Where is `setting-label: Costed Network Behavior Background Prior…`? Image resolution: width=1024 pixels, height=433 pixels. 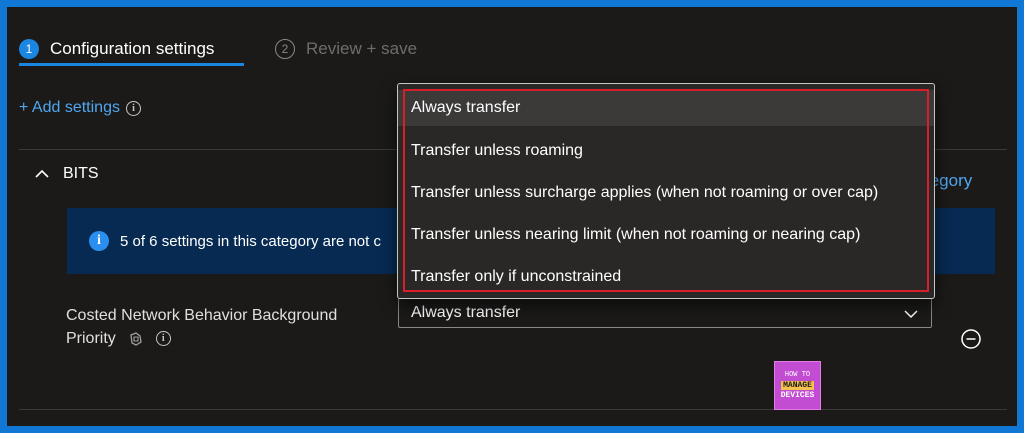 setting-label: Costed Network Behavior Background Prior… is located at coordinates (221, 327).